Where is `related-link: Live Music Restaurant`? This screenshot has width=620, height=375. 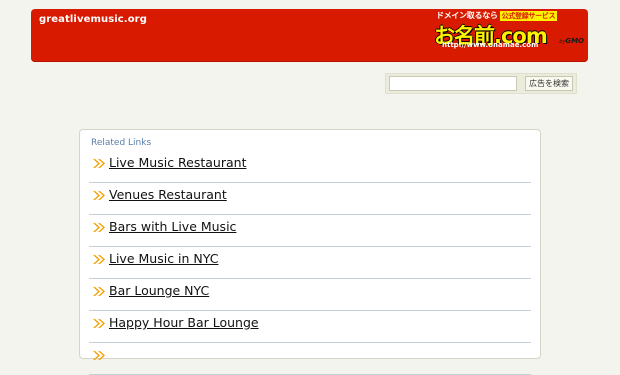 related-link: Live Music Restaurant is located at coordinates (177, 162).